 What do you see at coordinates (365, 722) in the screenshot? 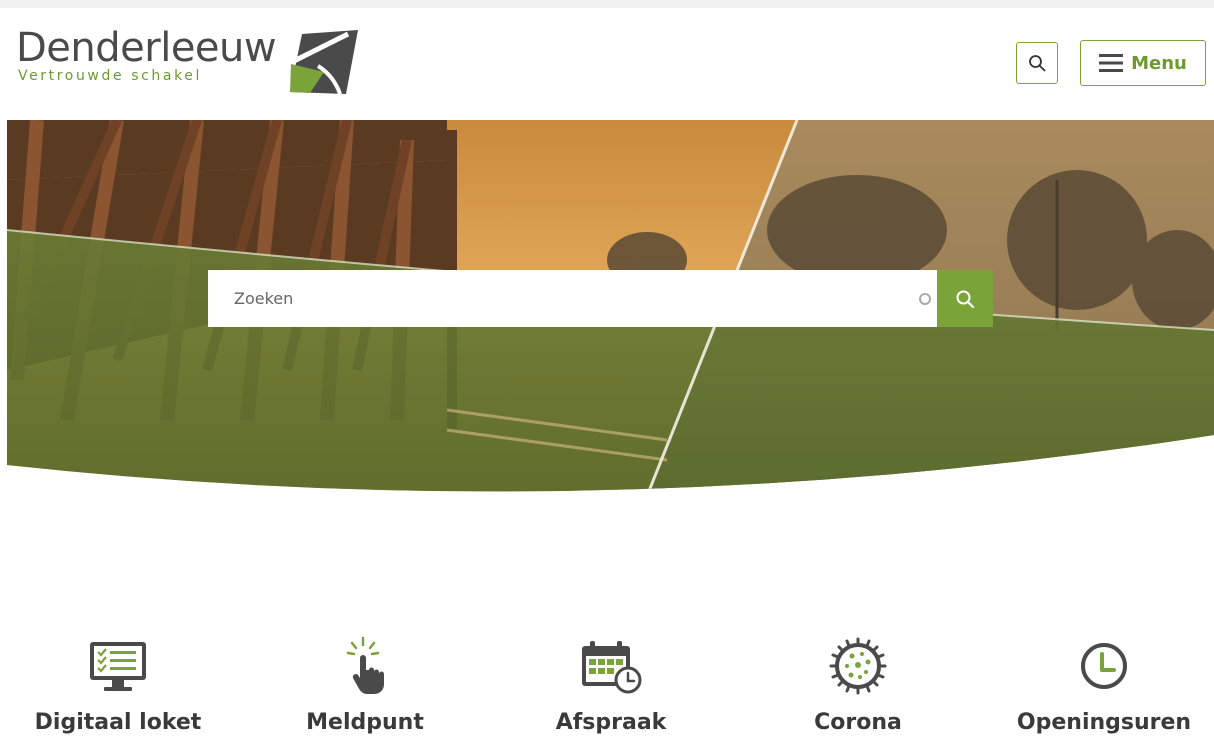
I see `quick-link-label: Meldpunt` at bounding box center [365, 722].